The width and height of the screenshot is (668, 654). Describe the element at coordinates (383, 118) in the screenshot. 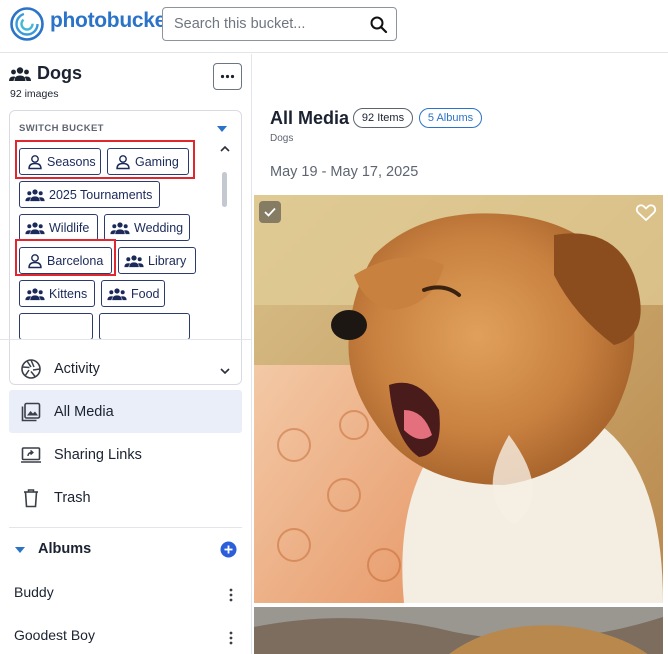

I see `items-count-badge: 92 Items` at that location.